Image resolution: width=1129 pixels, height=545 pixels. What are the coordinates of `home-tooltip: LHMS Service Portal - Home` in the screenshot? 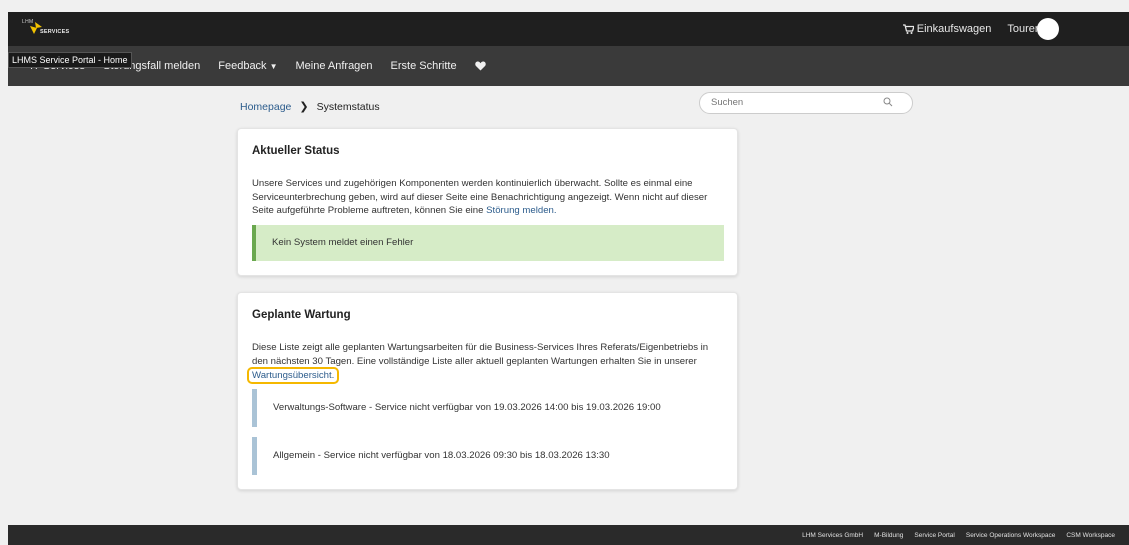 It's located at (70, 60).